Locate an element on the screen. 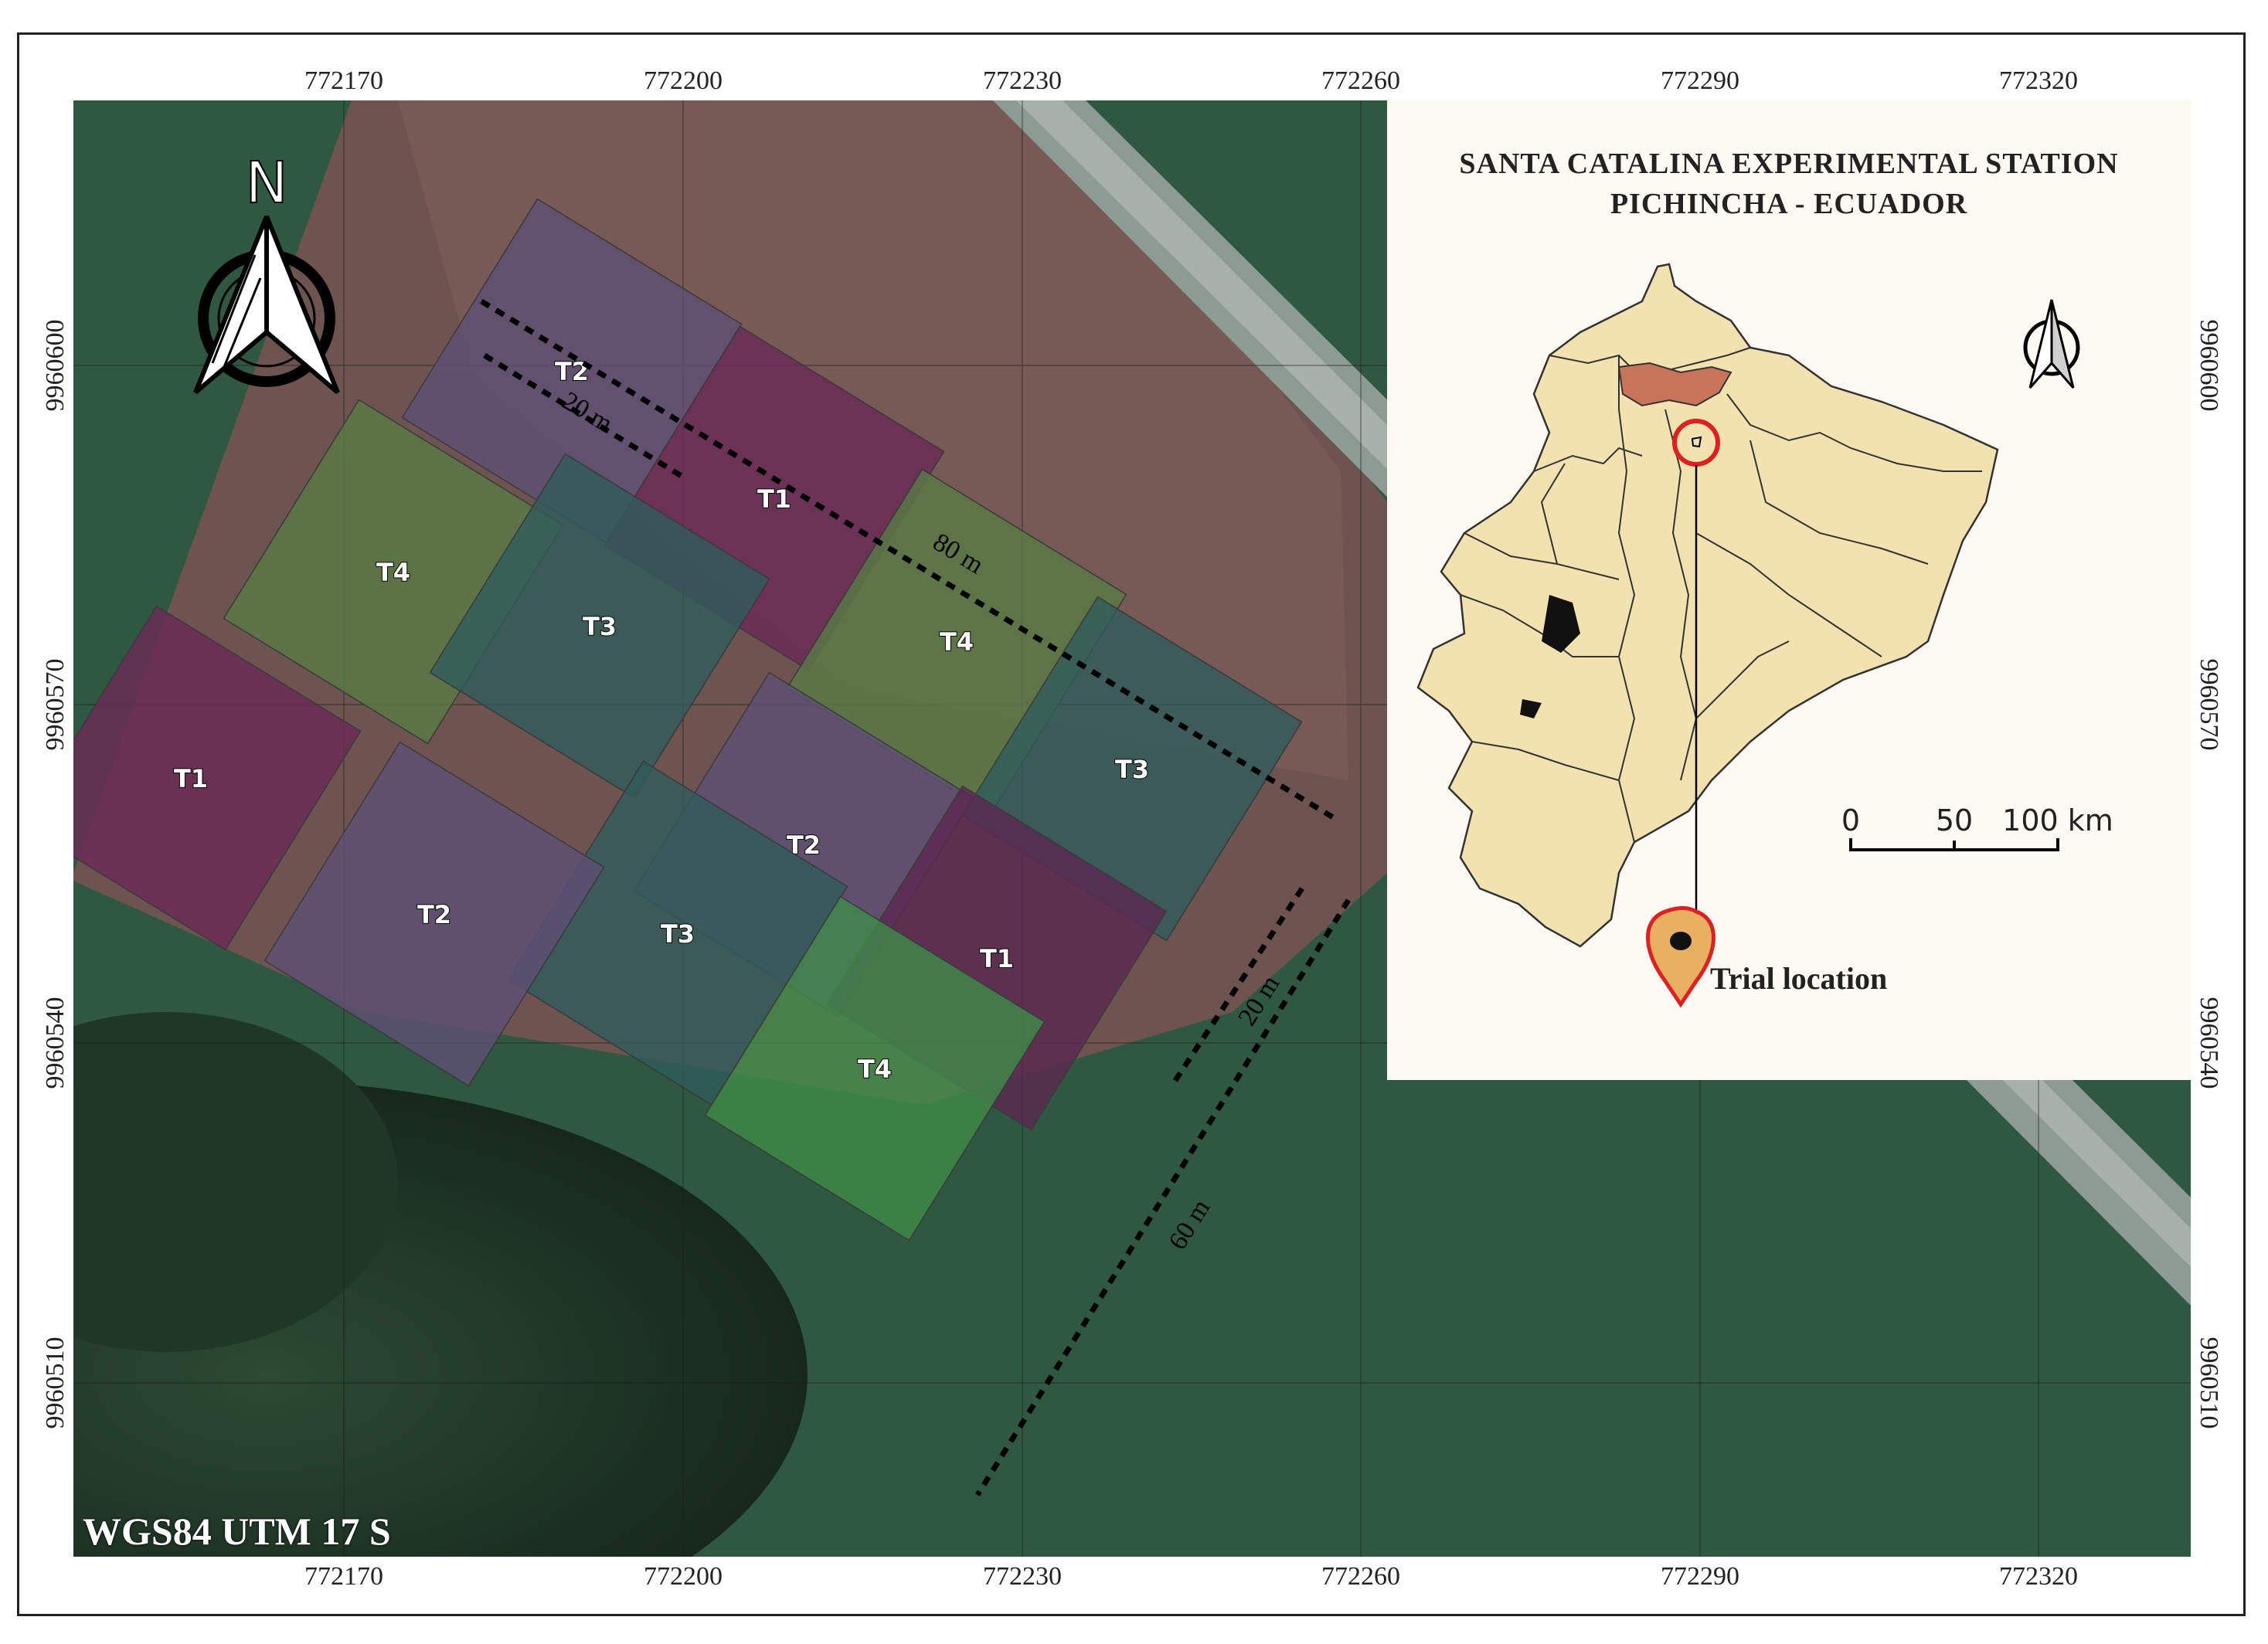 The width and height of the screenshot is (2268, 1644). legend-trial-location: Trial location is located at coordinates (1799, 979).